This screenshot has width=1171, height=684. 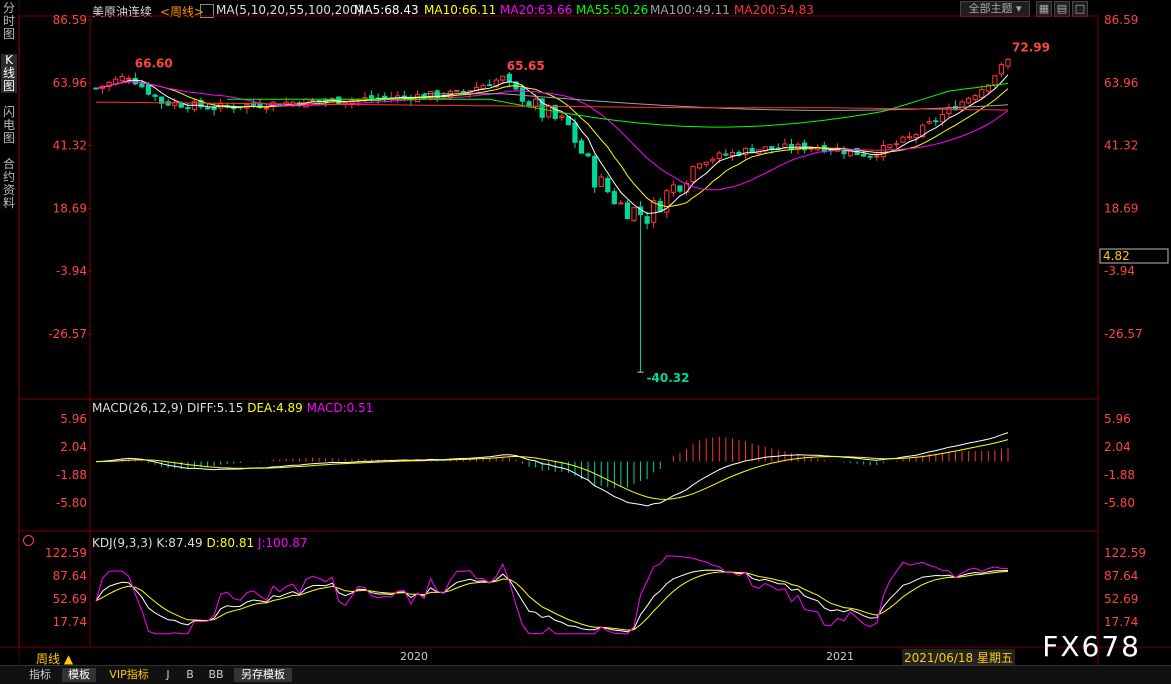 I want to click on macd-tick-right: 5.96, so click(x=1117, y=419).